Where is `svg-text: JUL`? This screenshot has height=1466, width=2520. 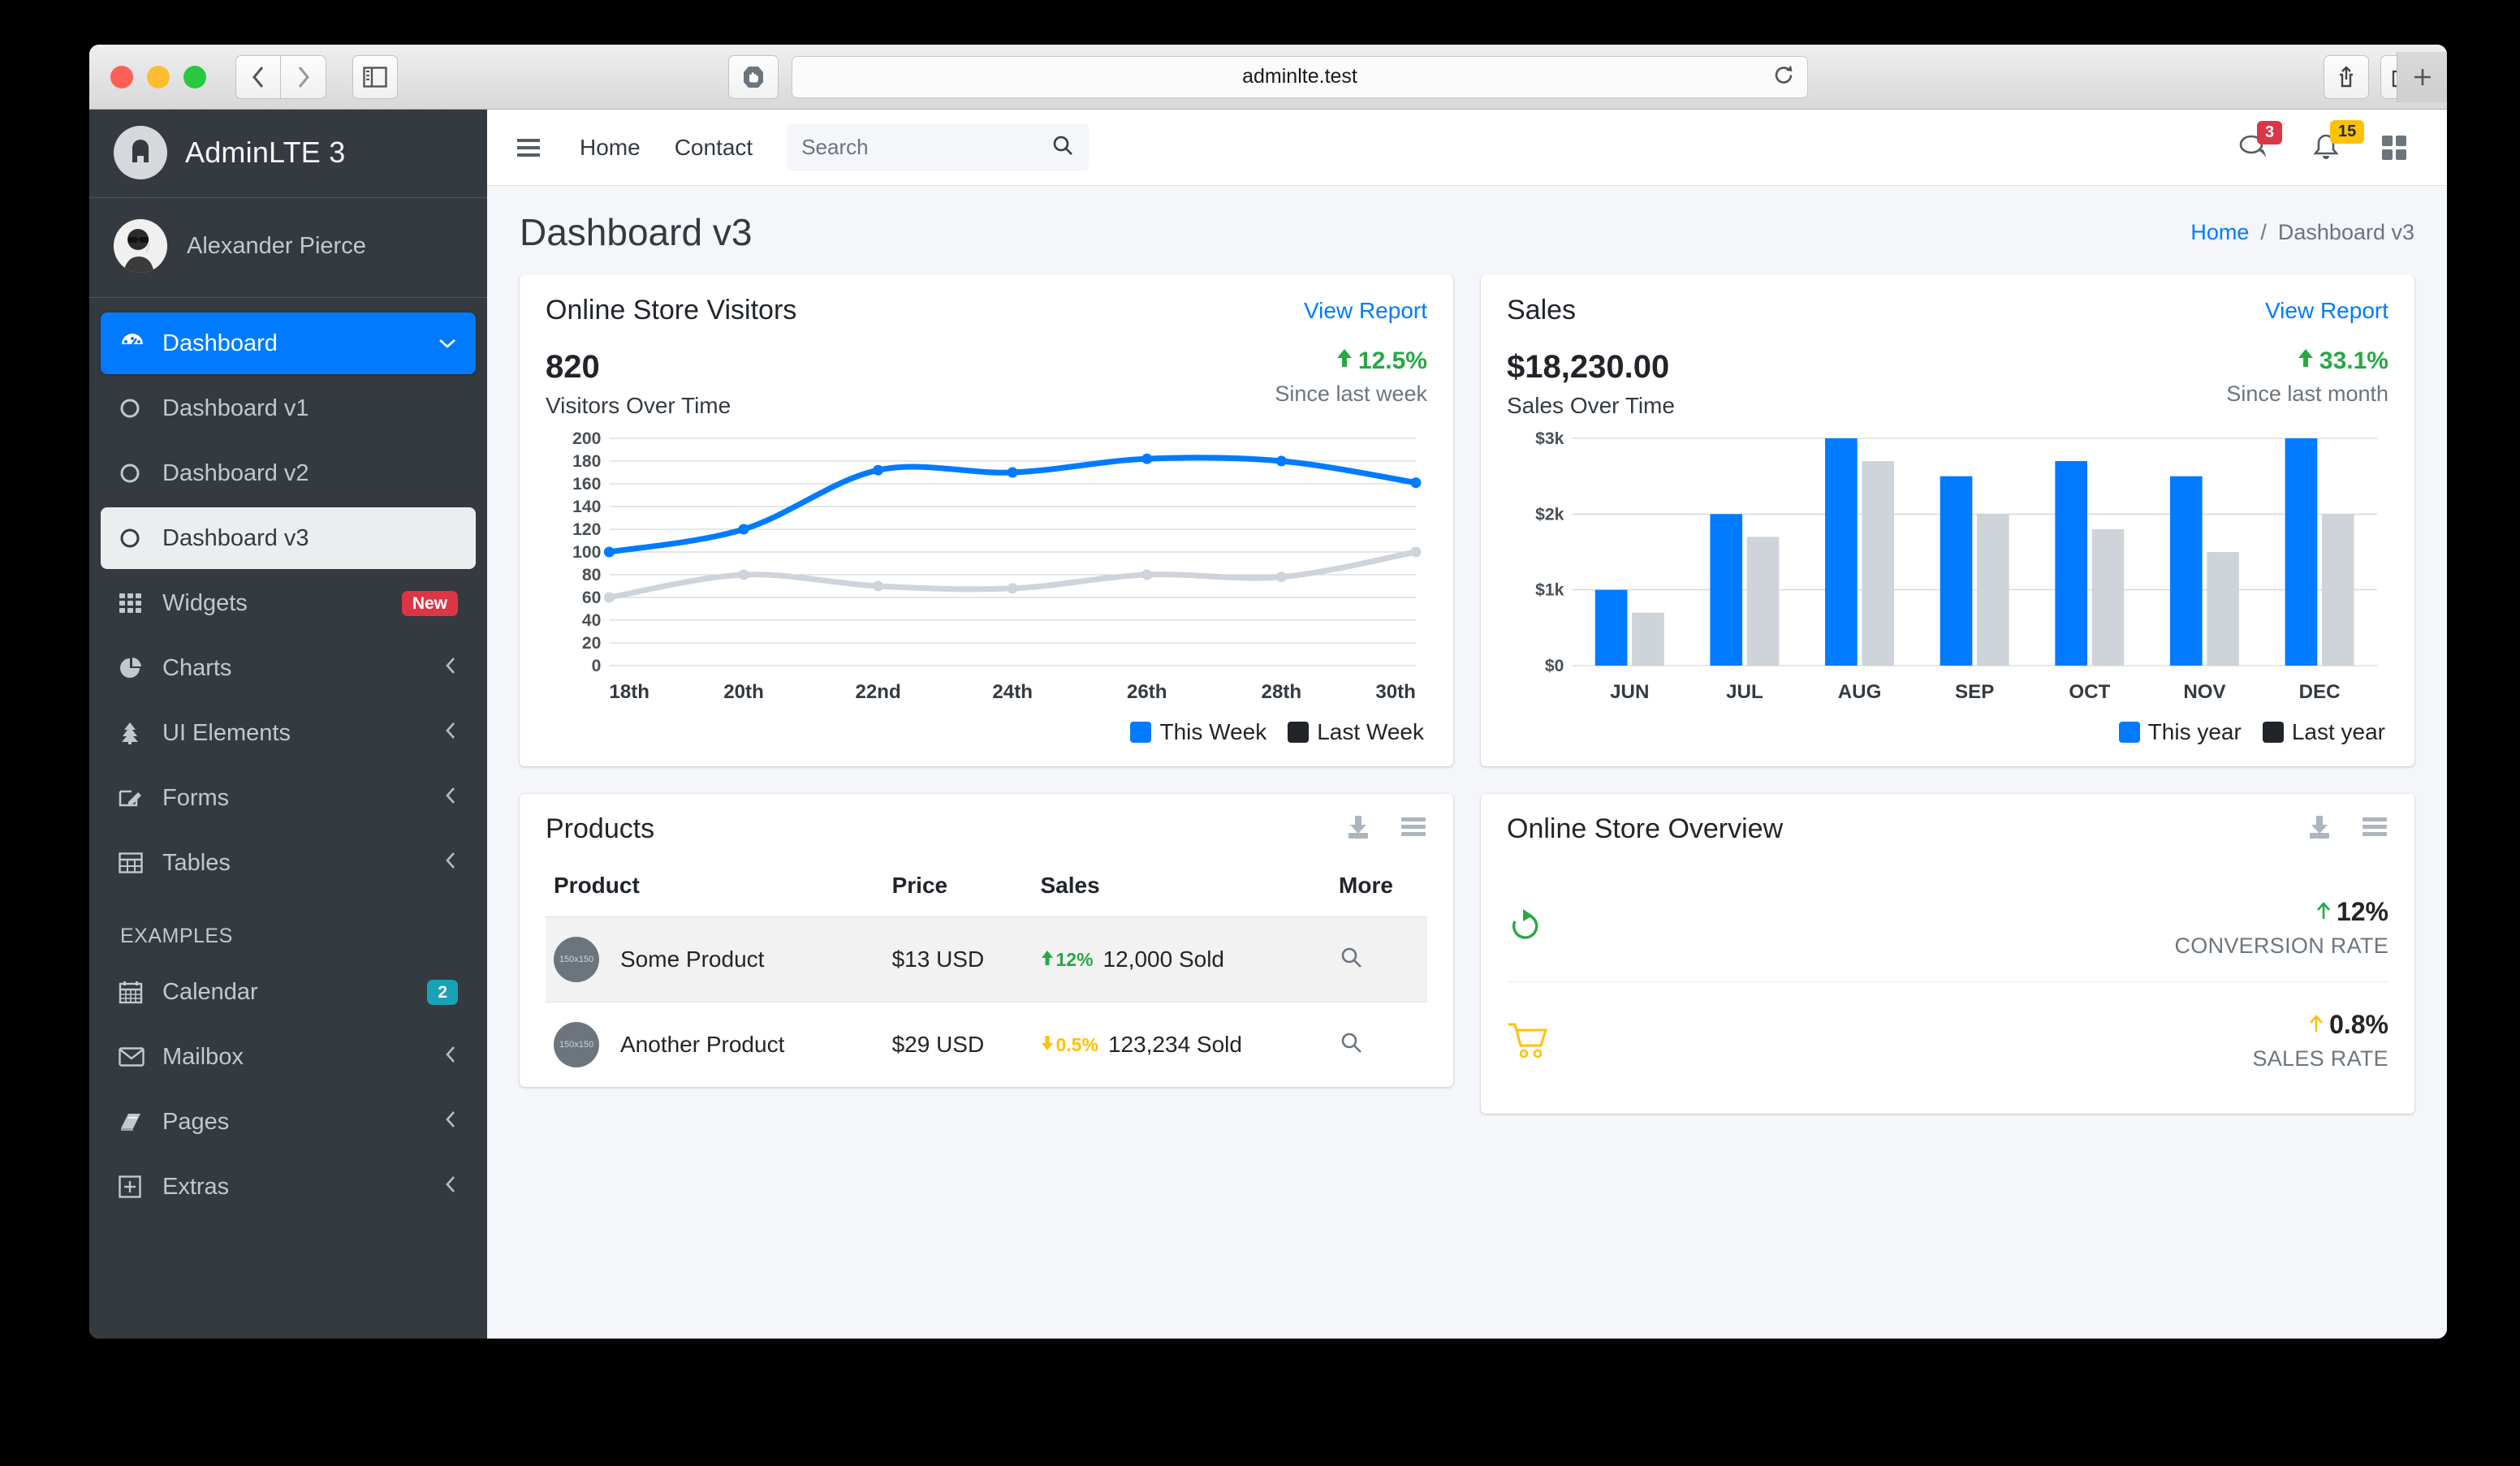
svg-text: JUL is located at coordinates (1744, 692).